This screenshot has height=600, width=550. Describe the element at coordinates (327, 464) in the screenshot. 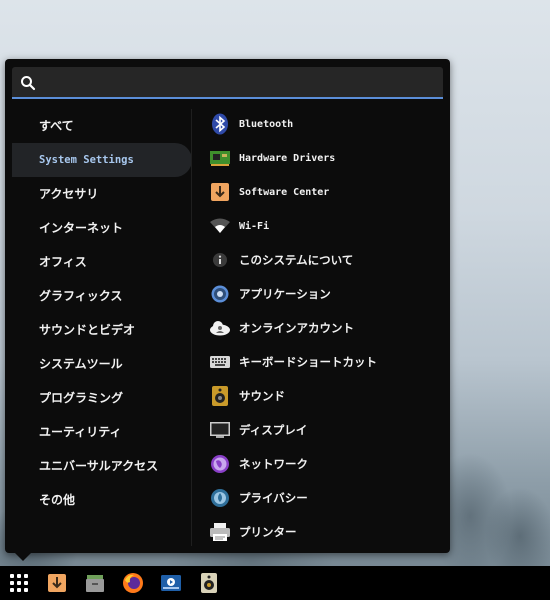

I see `app-network: ネットワーク` at that location.